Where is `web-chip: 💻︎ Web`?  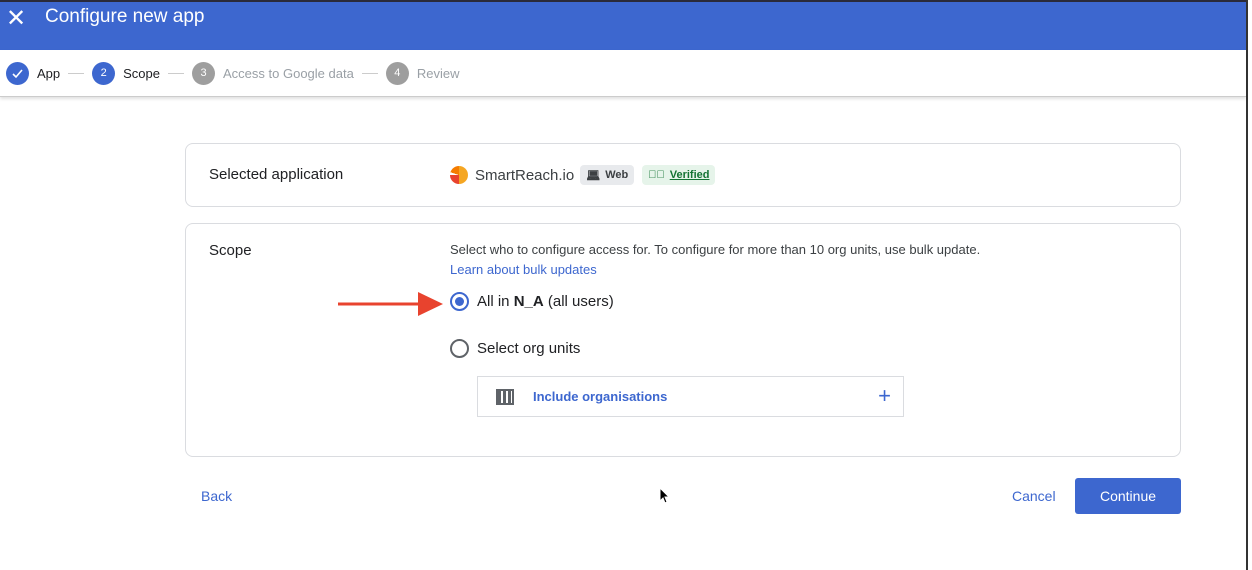 web-chip: 💻︎ Web is located at coordinates (607, 175).